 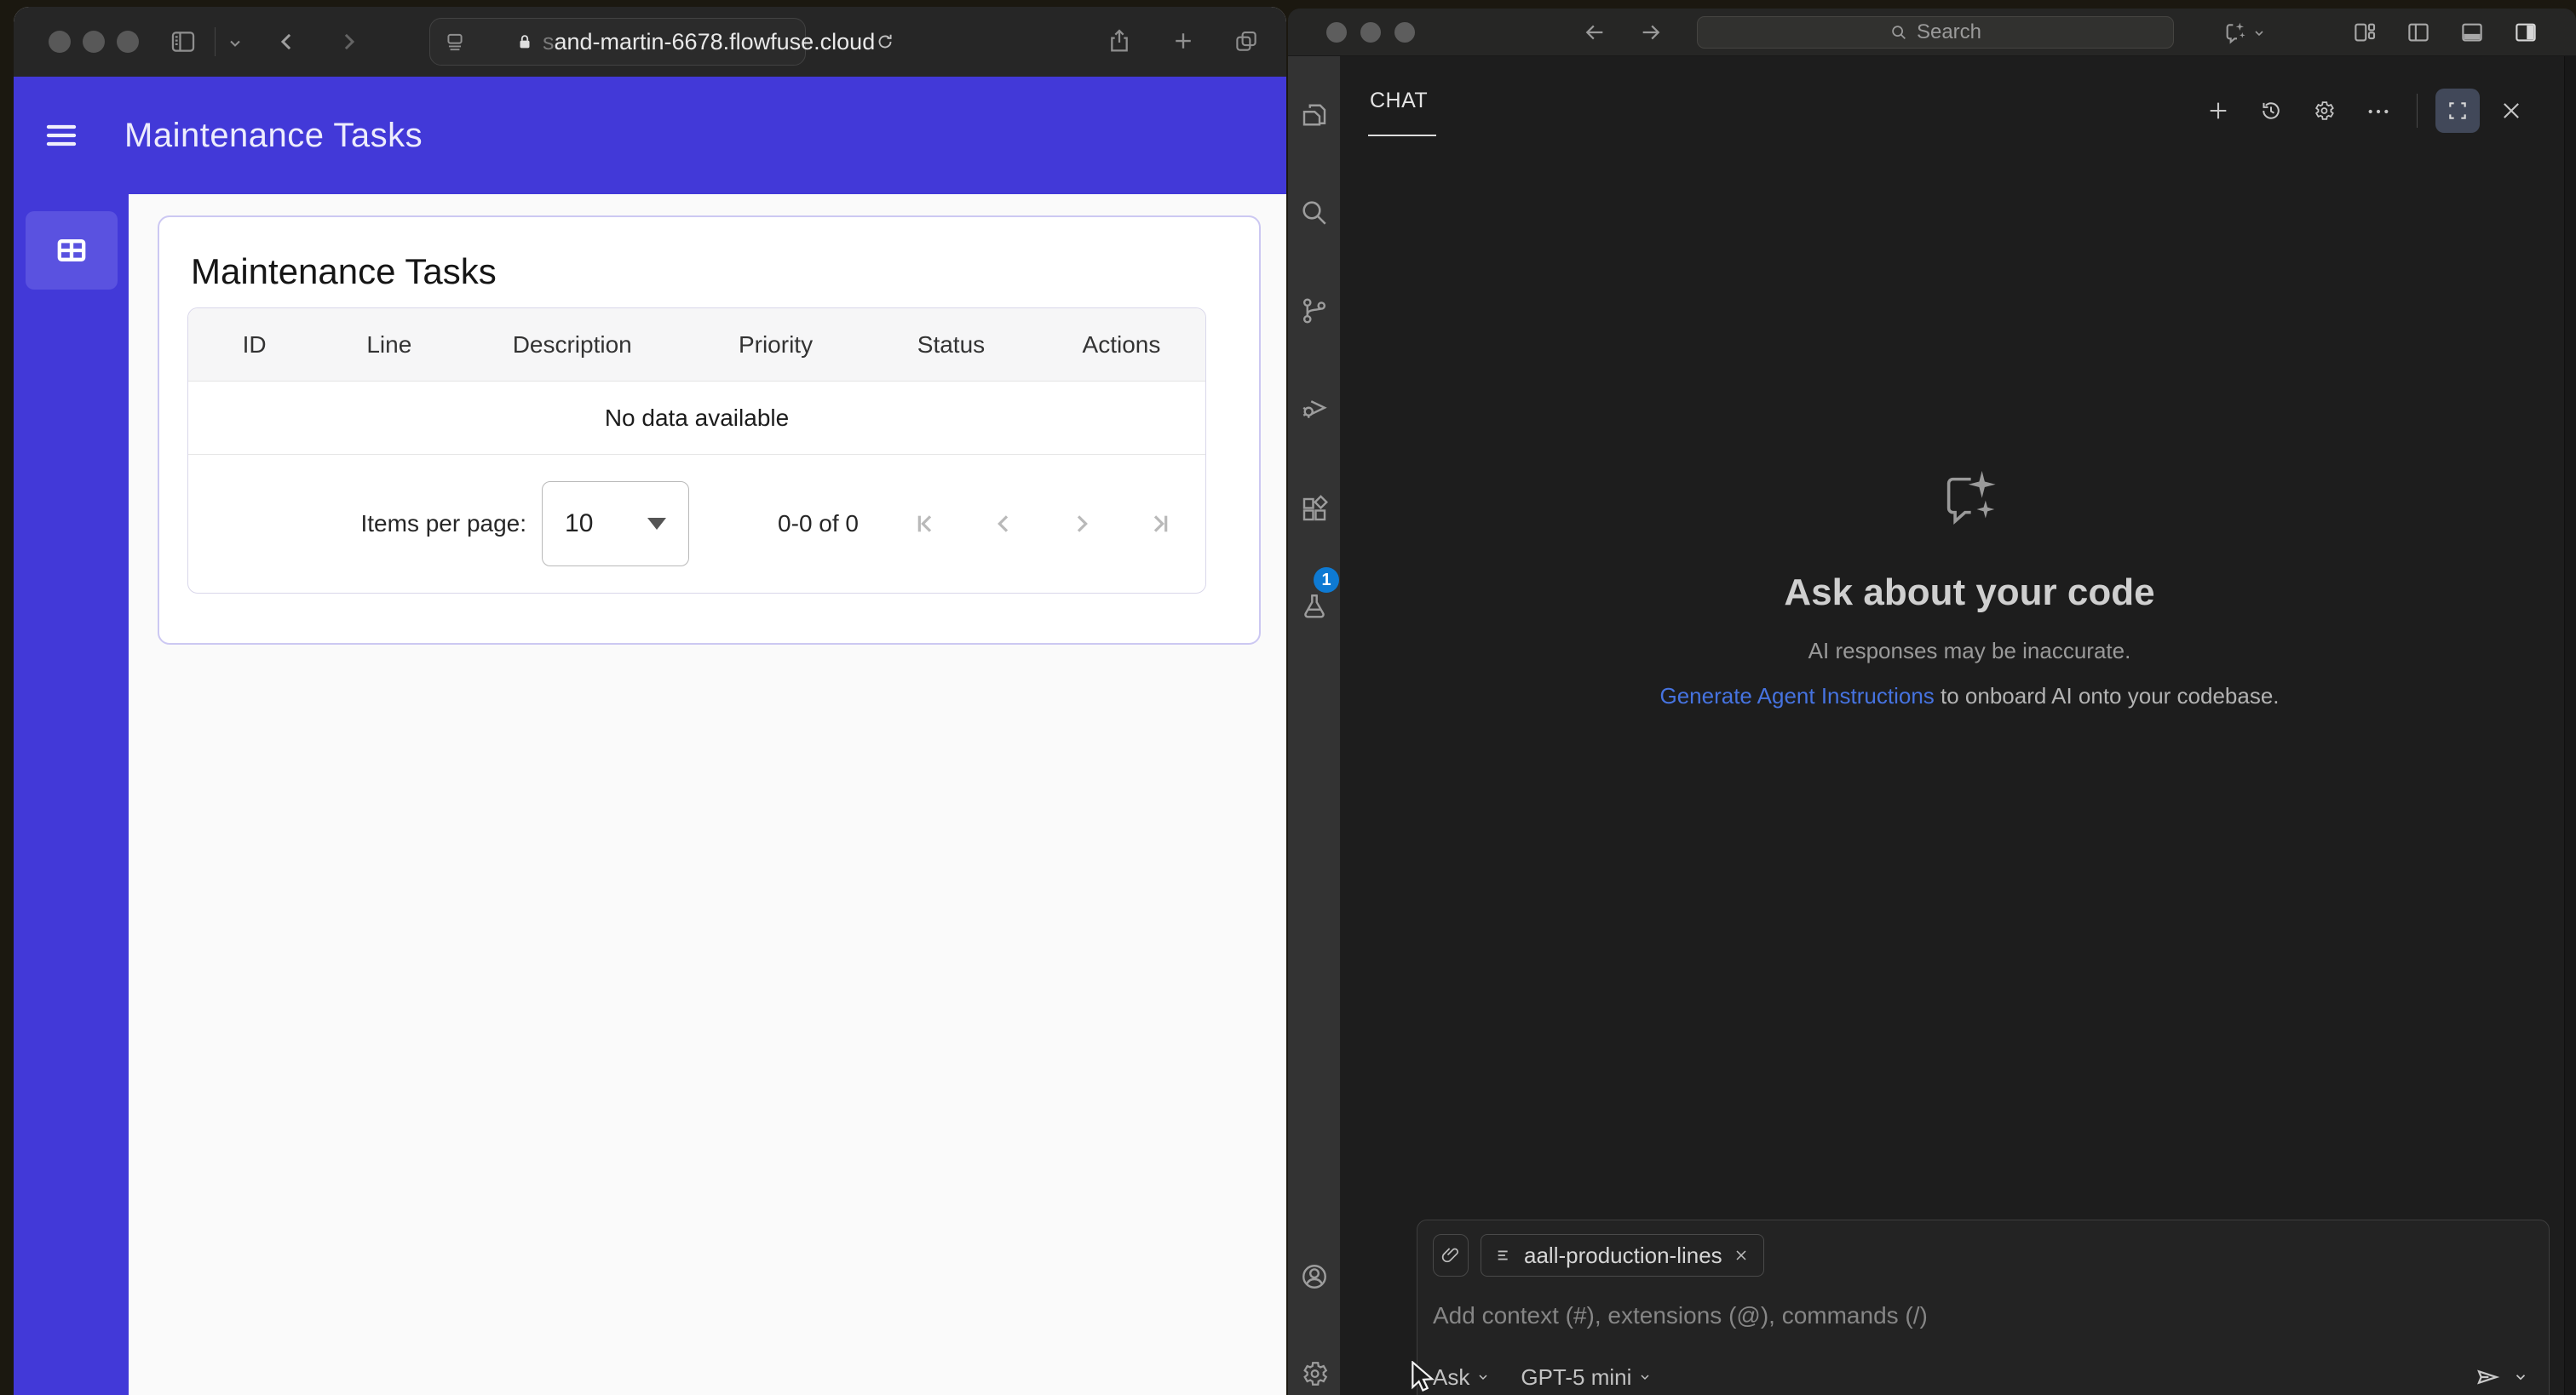 What do you see at coordinates (1587, 1377) in the screenshot?
I see `model-picker: GPT-5 mini` at bounding box center [1587, 1377].